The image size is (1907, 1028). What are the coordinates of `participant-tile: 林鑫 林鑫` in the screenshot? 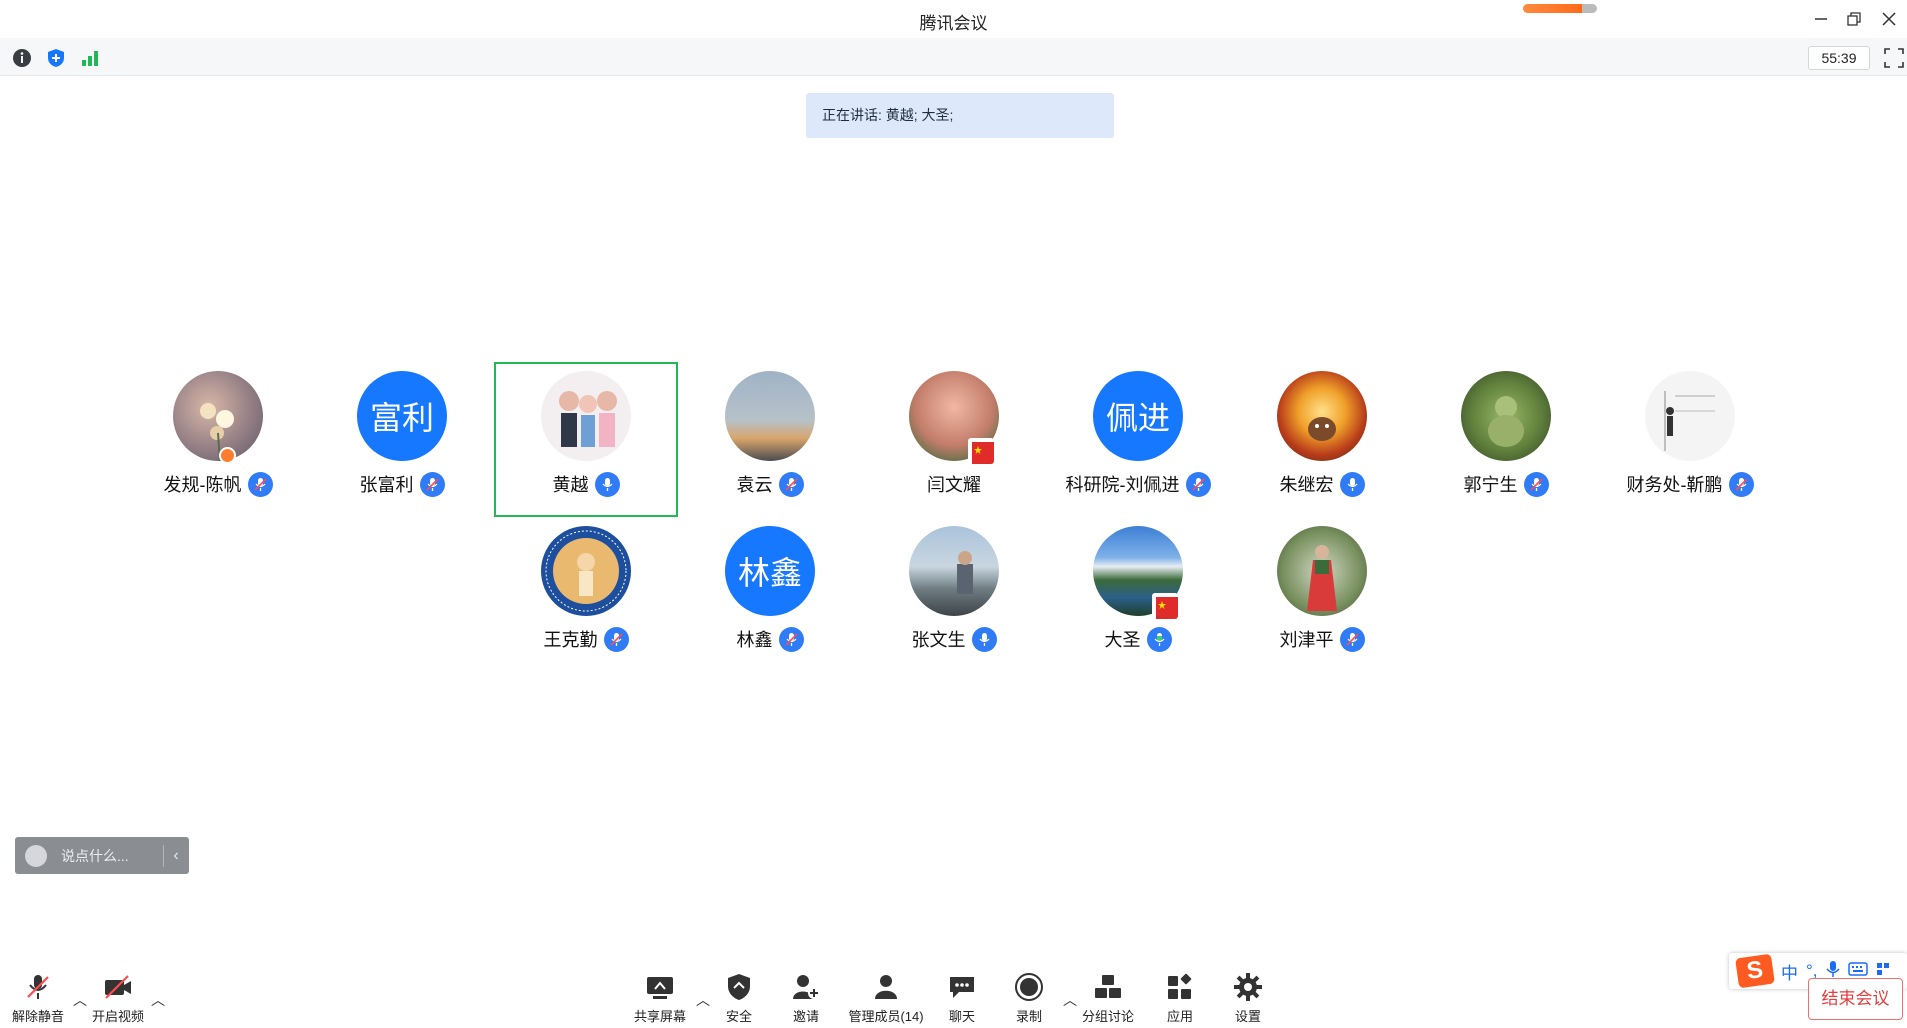 It's located at (770, 596).